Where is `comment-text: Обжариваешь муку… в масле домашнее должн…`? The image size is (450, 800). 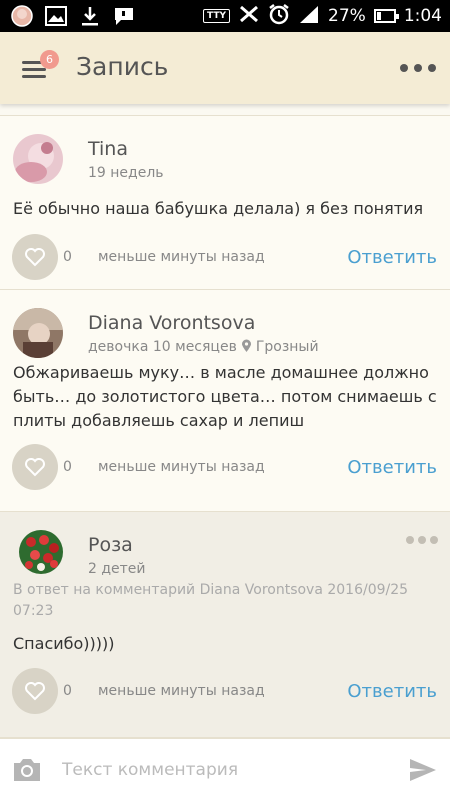 comment-text: Обжариваешь муку… в масле домашнее должн… is located at coordinates (225, 396).